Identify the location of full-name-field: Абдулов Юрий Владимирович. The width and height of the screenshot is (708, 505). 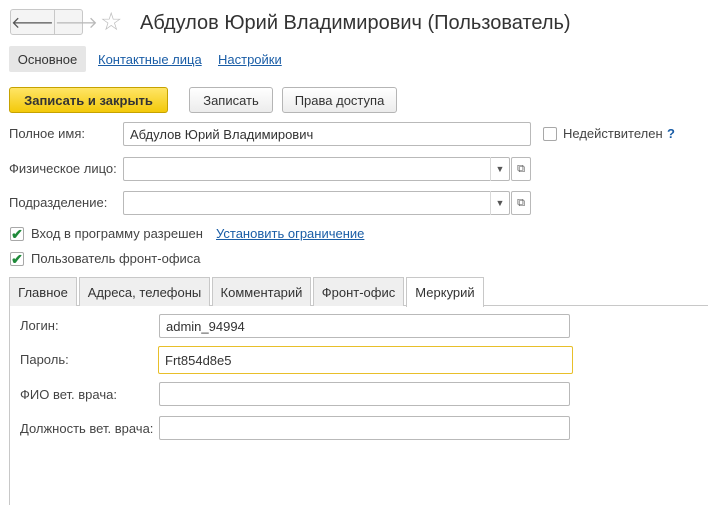
(327, 134).